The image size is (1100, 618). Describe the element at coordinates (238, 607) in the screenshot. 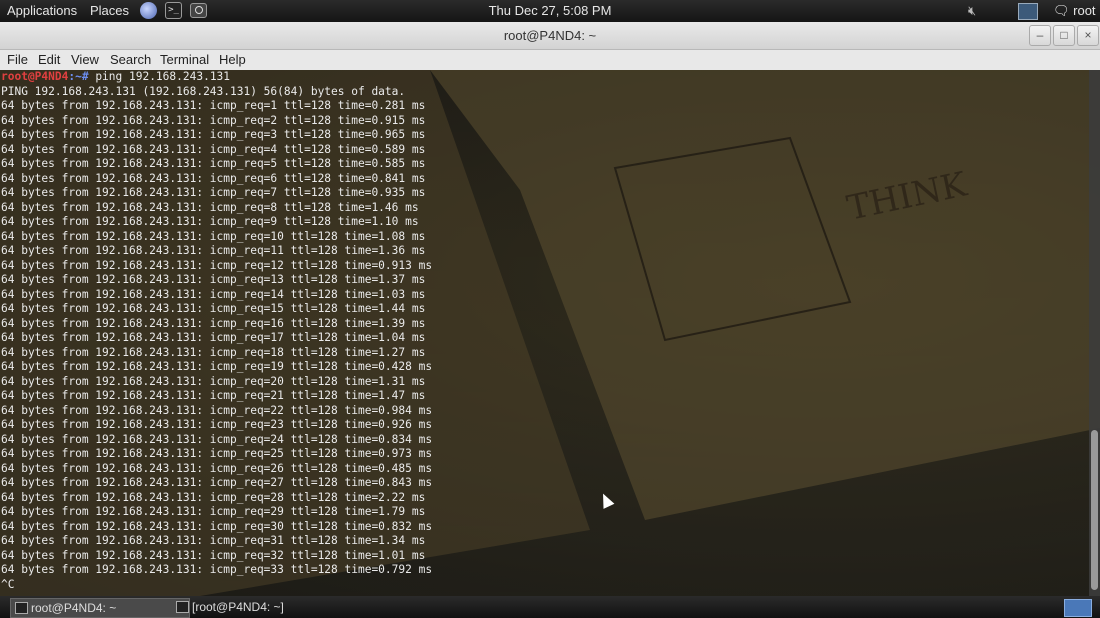

I see `taskbar-item-label: [root@P4ND4: ~]` at that location.